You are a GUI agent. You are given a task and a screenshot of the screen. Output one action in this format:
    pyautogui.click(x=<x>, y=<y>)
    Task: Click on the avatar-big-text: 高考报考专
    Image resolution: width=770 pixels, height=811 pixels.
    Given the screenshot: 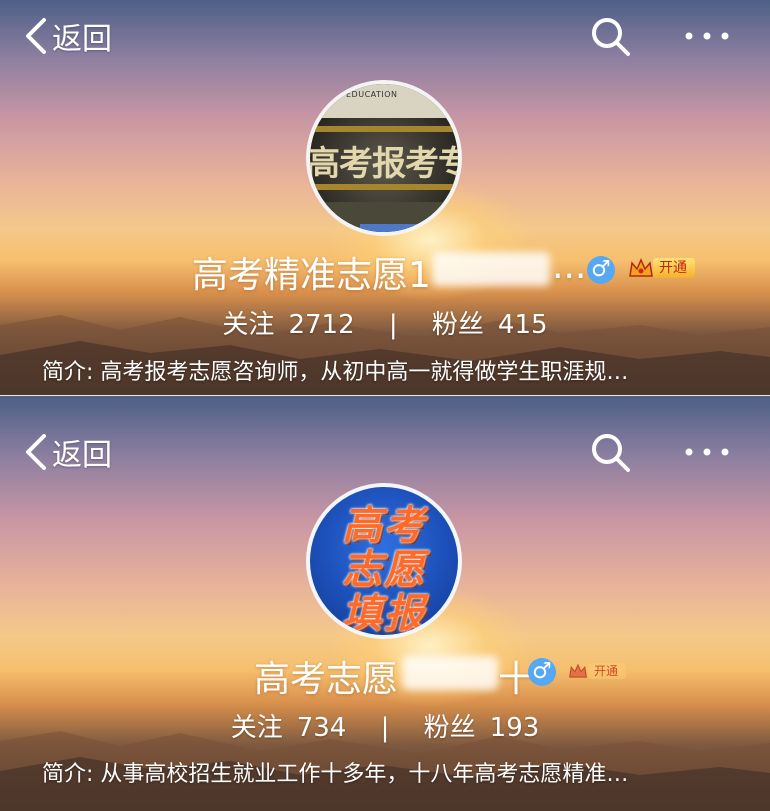 What is the action you would take?
    pyautogui.click(x=384, y=164)
    